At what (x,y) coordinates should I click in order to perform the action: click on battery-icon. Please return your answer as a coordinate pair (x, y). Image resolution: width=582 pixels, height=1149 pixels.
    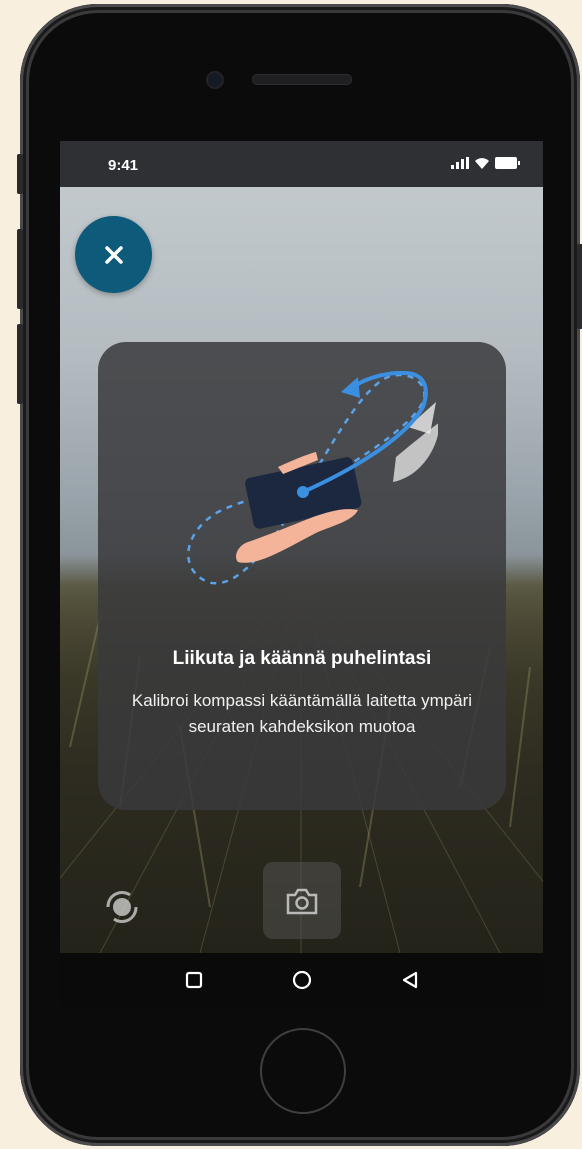
    Looking at the image, I should click on (507, 163).